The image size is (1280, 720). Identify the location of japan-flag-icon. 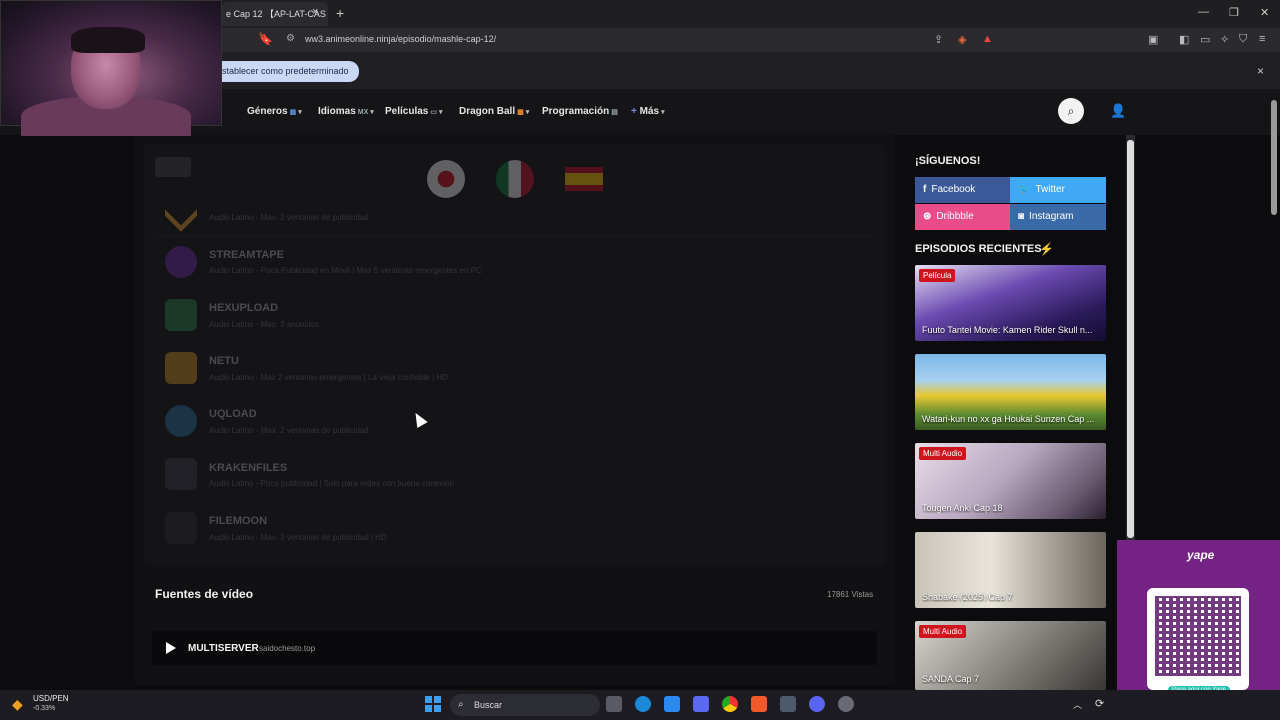
(446, 179).